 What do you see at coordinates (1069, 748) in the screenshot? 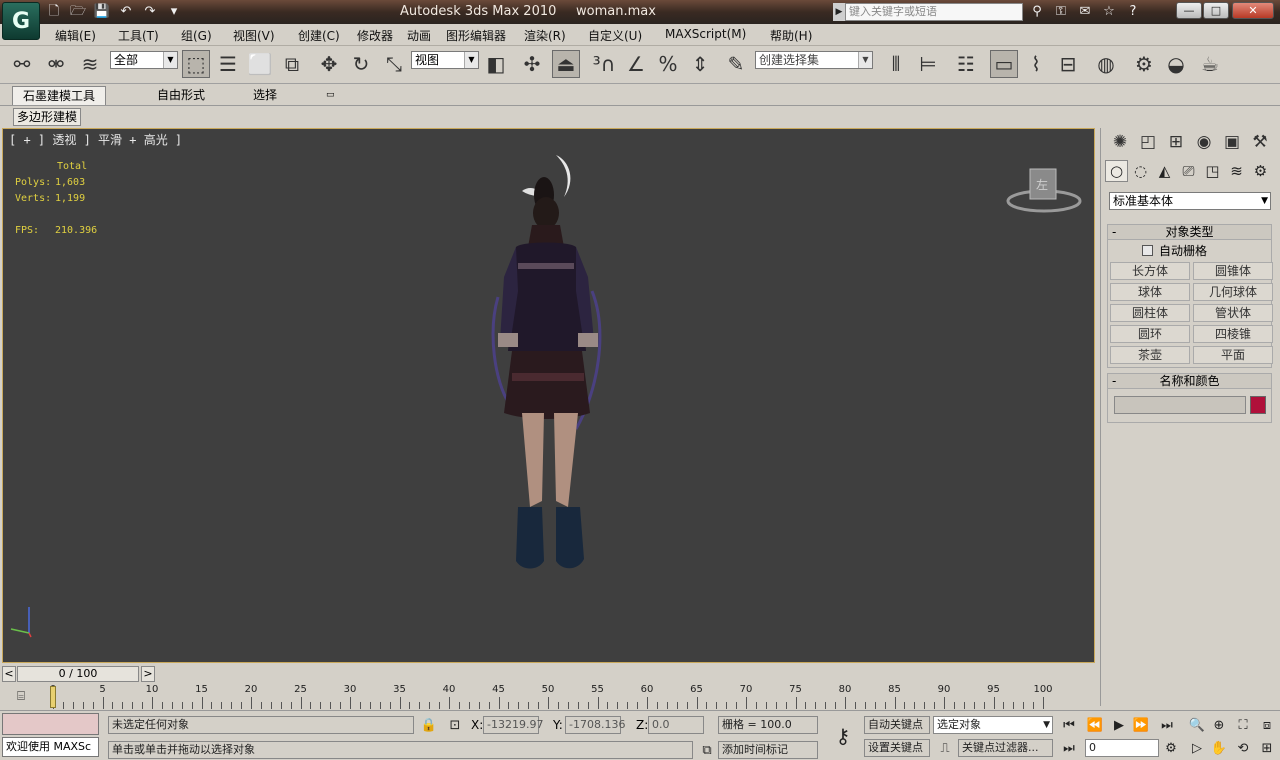
I see `key-mode-toggle-icon: ⏭` at bounding box center [1069, 748].